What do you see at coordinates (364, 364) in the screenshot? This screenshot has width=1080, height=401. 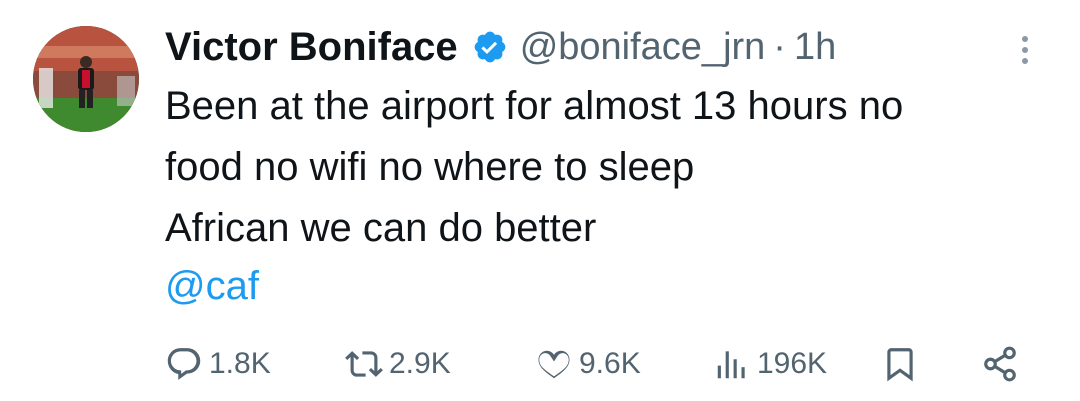 I see `repost-icon` at bounding box center [364, 364].